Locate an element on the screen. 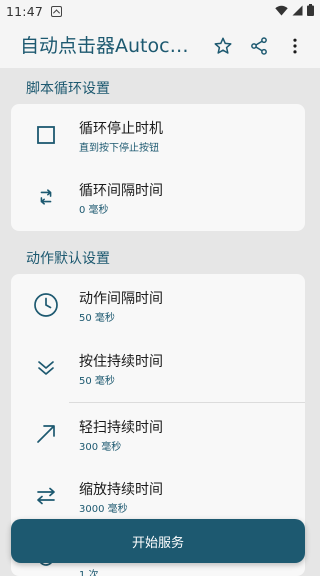 Image resolution: width=320 pixels, height=576 pixels. pinch-duration-item: 缩放持续时间 3000 毫秒 is located at coordinates (158, 496).